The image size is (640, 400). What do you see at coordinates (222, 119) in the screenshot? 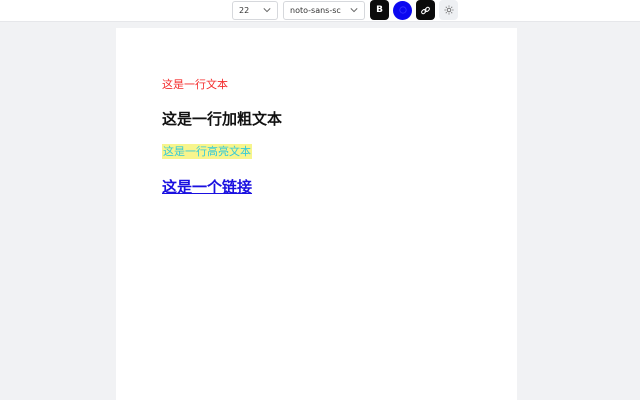
I see `bold-text-line: 这是一行加粗文本` at bounding box center [222, 119].